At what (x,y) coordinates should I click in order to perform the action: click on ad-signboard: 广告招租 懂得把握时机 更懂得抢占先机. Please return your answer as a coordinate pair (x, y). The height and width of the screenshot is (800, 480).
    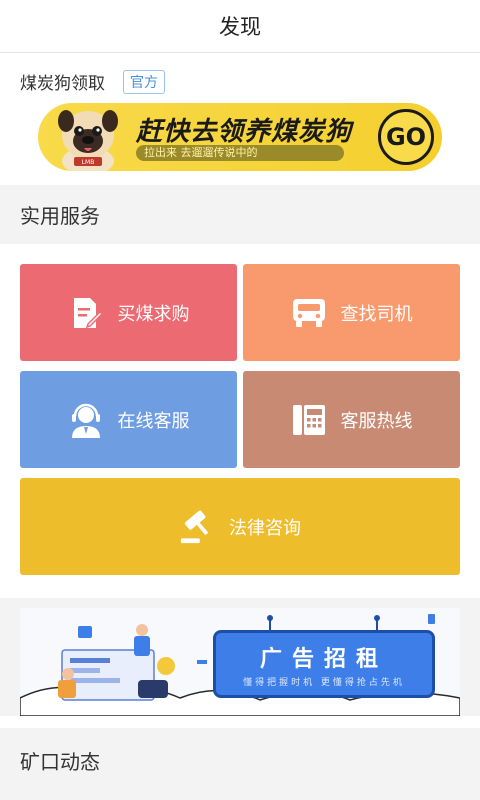
    Looking at the image, I should click on (324, 664).